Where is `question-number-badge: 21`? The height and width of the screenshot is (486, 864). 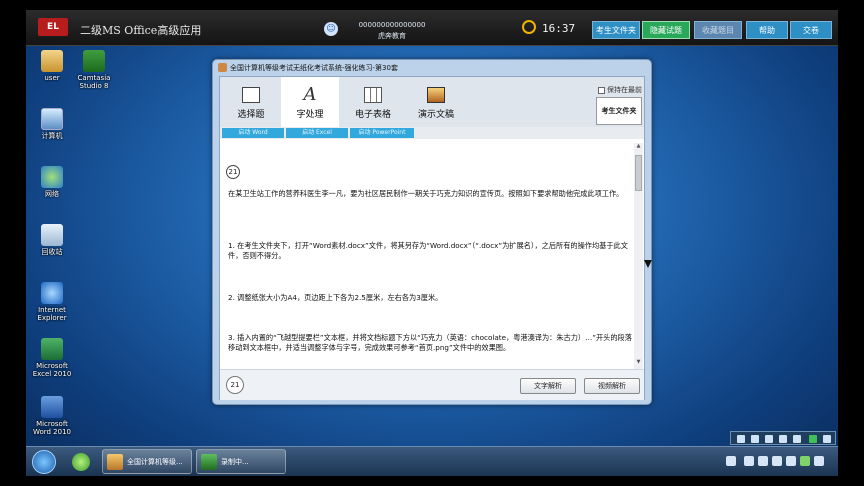 question-number-badge: 21 is located at coordinates (233, 172).